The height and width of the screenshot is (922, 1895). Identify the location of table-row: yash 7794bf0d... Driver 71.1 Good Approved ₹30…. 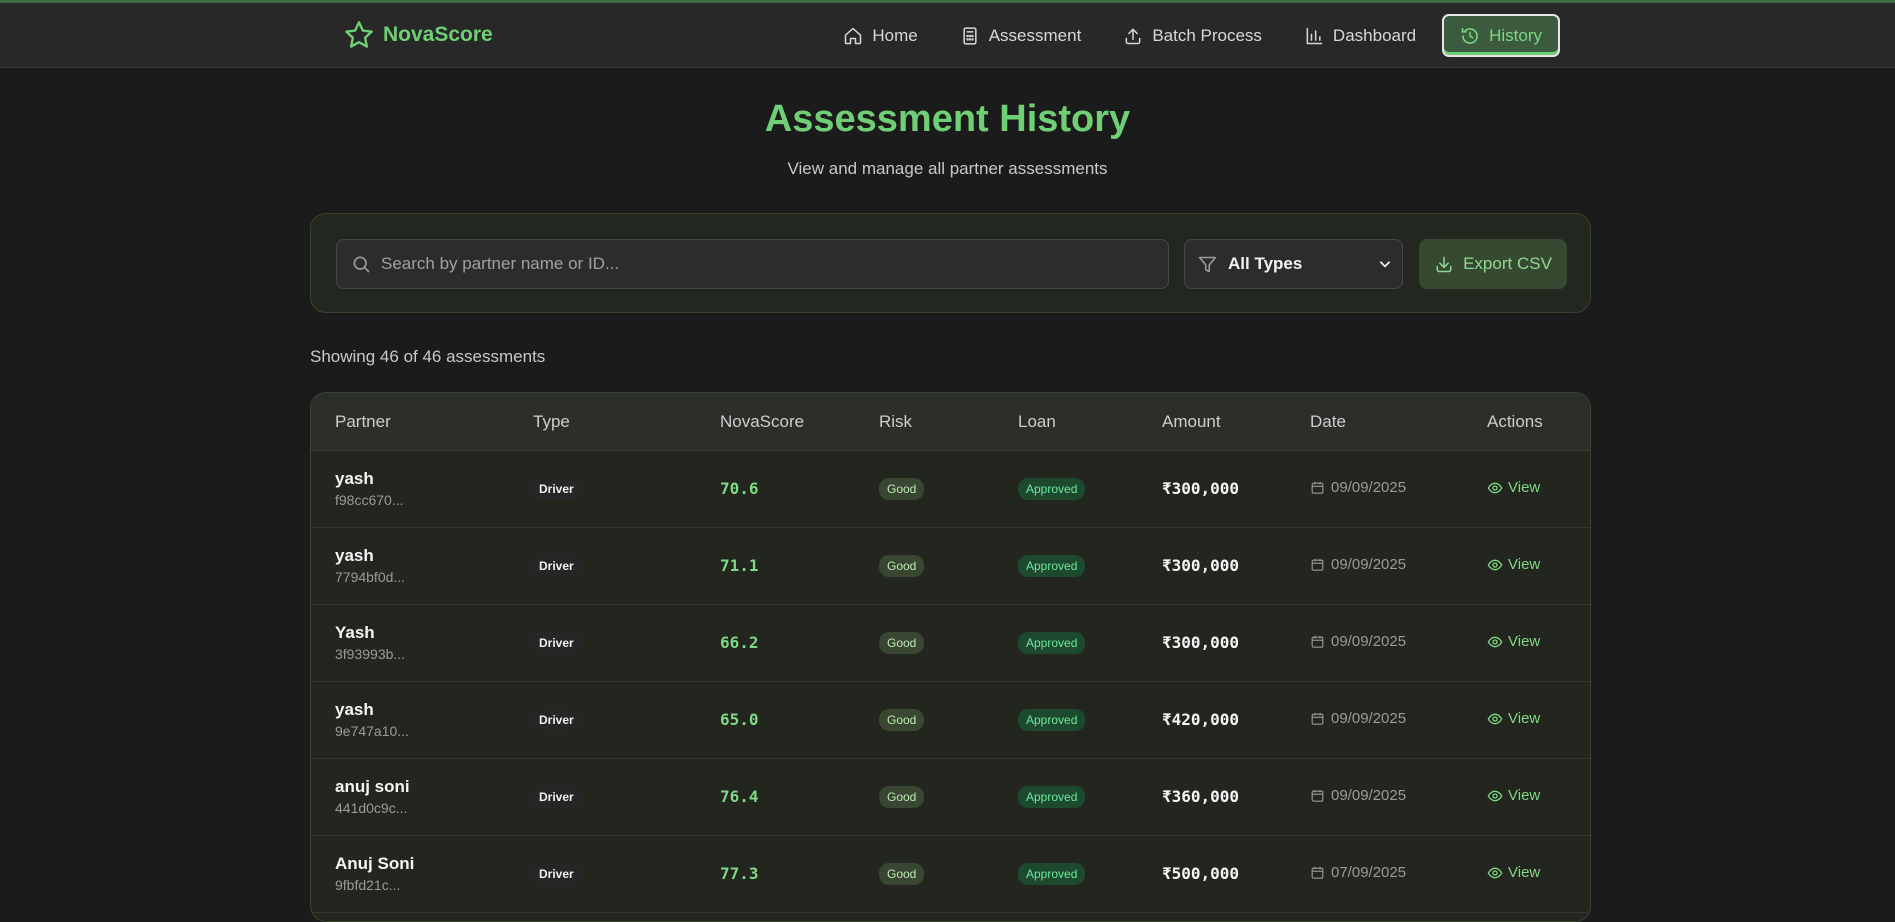
(950, 566).